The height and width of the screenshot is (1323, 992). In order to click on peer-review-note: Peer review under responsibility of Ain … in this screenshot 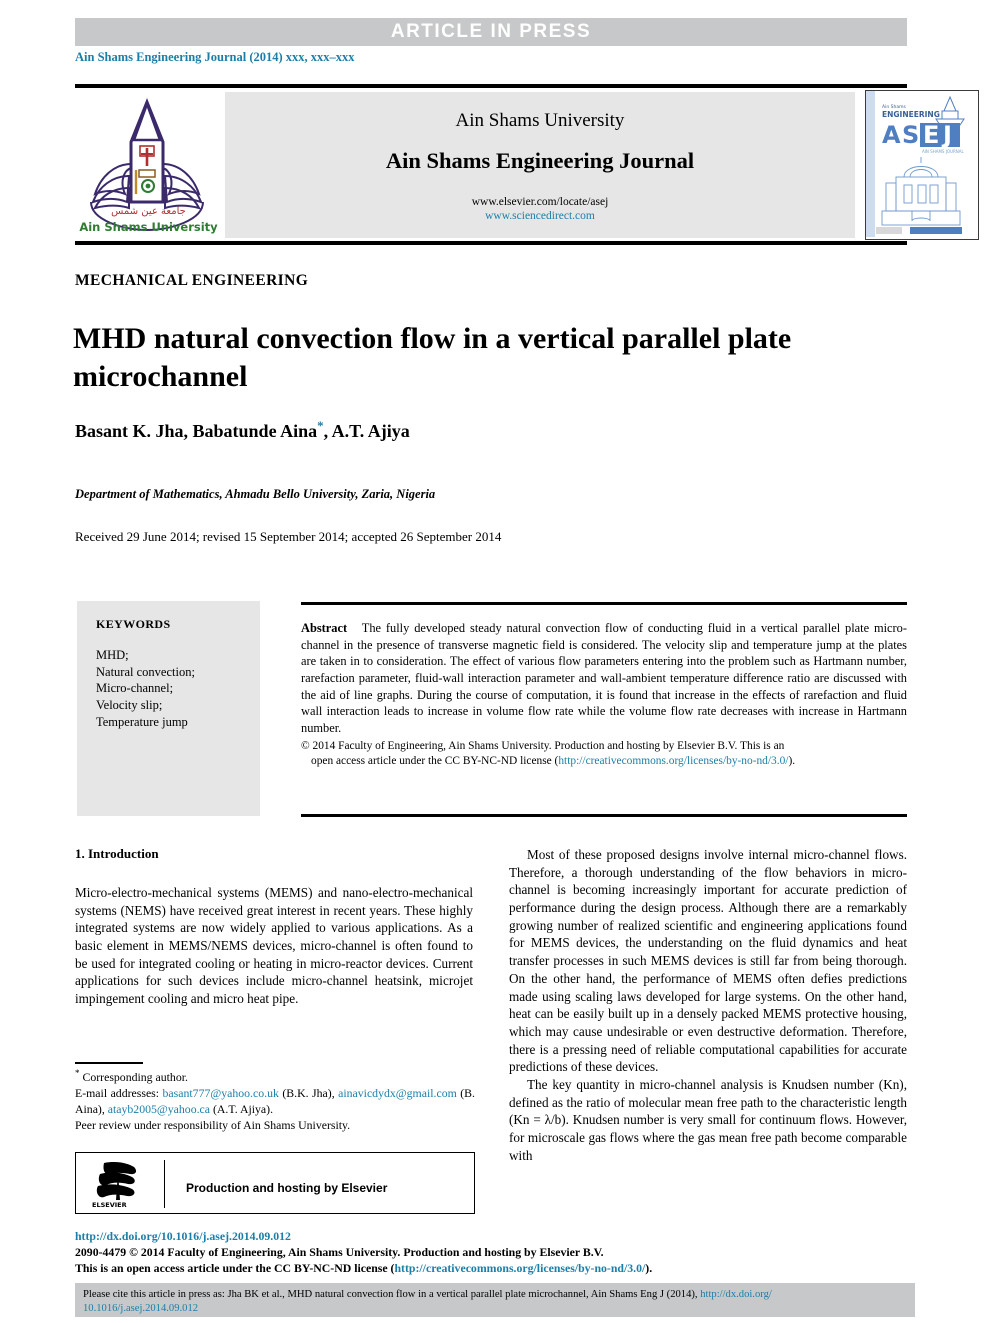, I will do `click(213, 1125)`.